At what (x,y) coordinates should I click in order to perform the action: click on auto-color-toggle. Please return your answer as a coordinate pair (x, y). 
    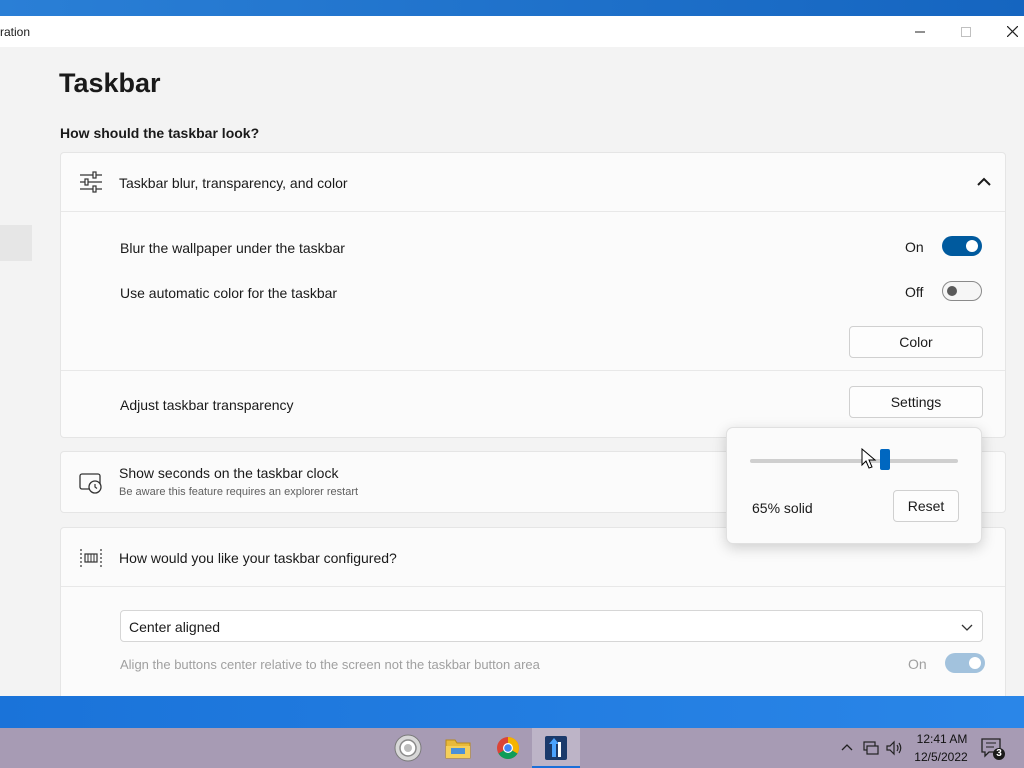
    Looking at the image, I should click on (962, 291).